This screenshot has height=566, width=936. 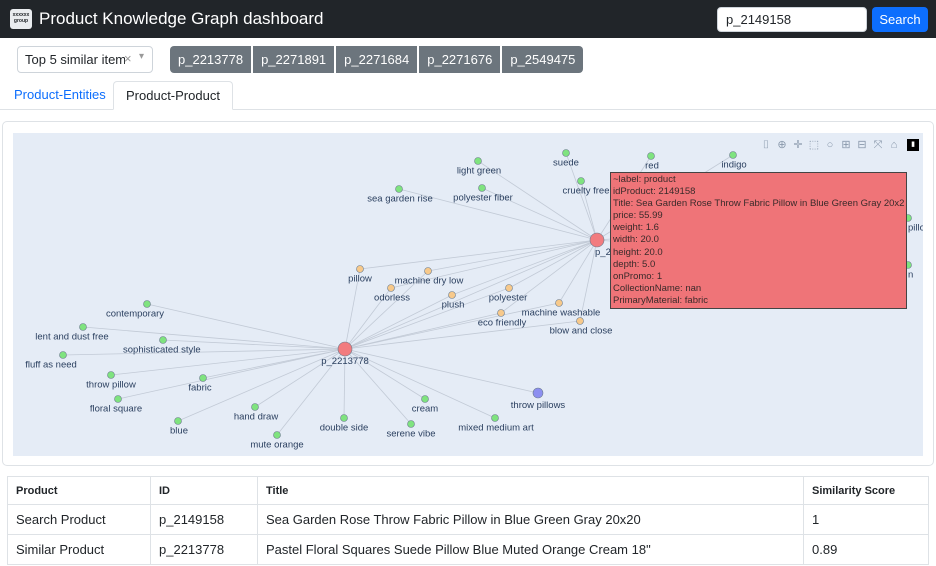 What do you see at coordinates (798, 145) in the screenshot?
I see `pan-icon: ✛` at bounding box center [798, 145].